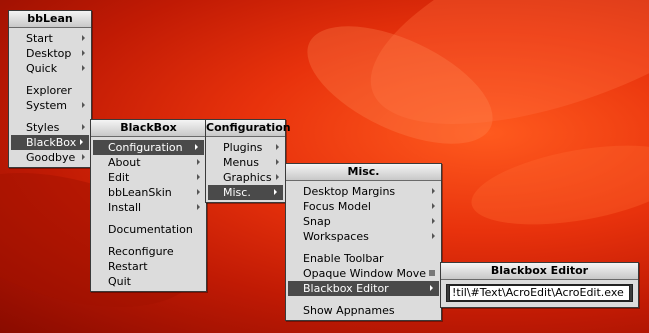 Image resolution: width=649 pixels, height=333 pixels. I want to click on menu-item-install: Install, so click(148, 207).